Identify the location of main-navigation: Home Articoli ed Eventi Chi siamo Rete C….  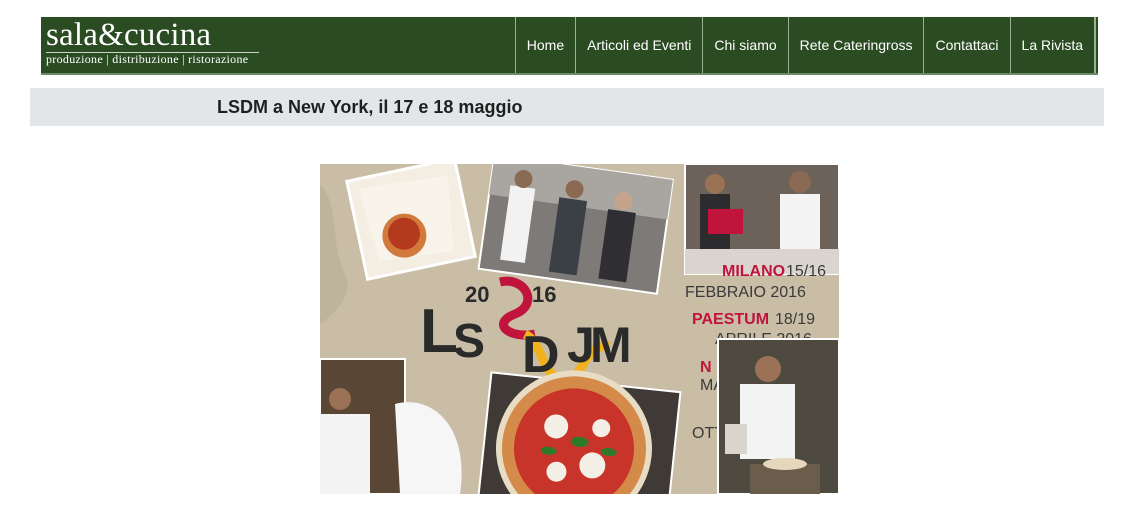
(805, 45).